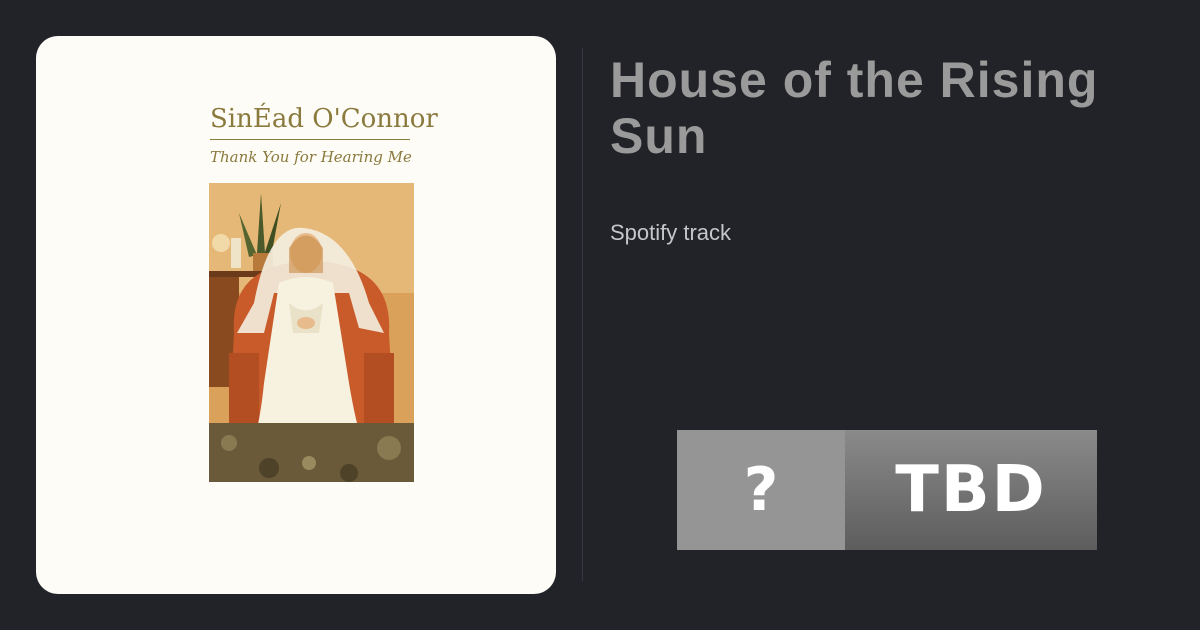 This screenshot has width=1200, height=630. I want to click on cover-photo, so click(311, 332).